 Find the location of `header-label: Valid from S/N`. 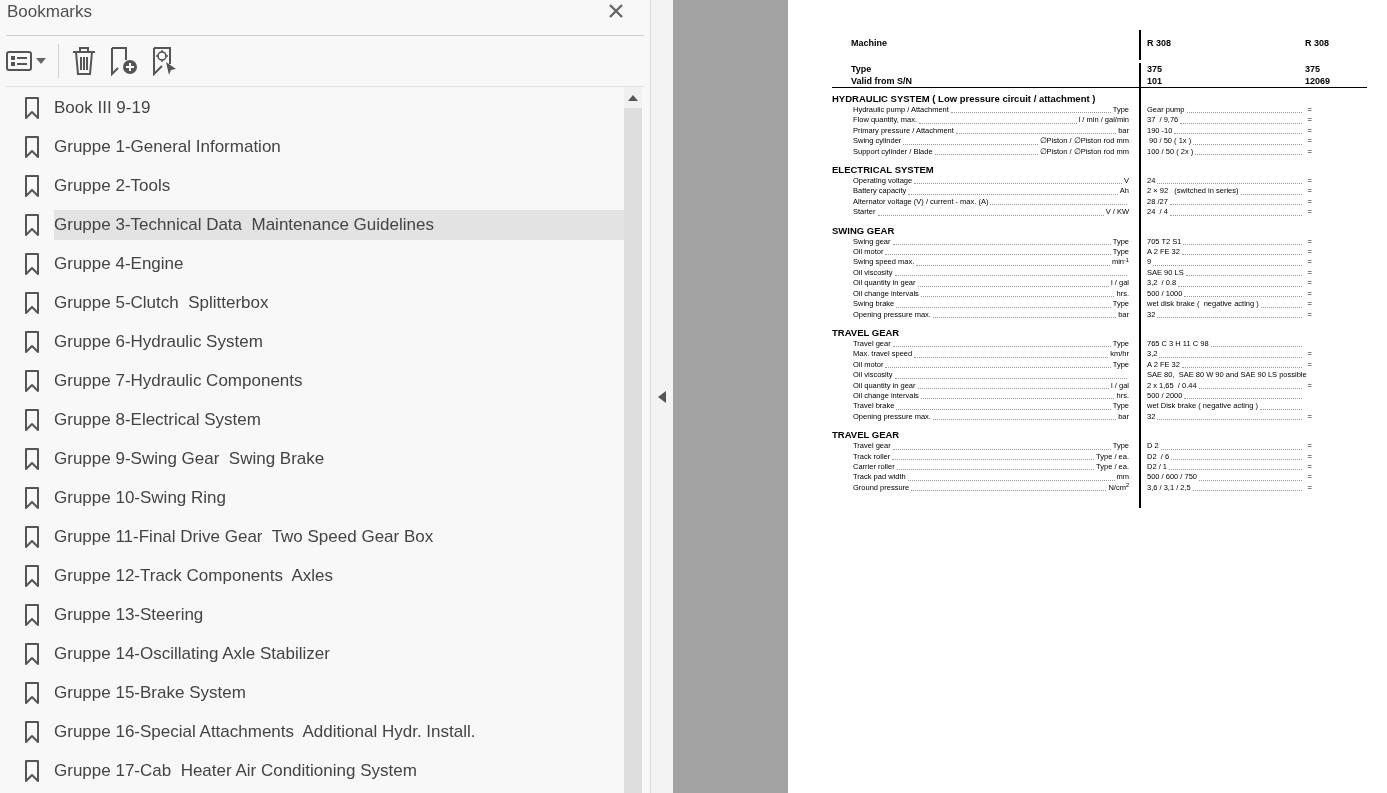

header-label: Valid from S/N is located at coordinates (881, 81).